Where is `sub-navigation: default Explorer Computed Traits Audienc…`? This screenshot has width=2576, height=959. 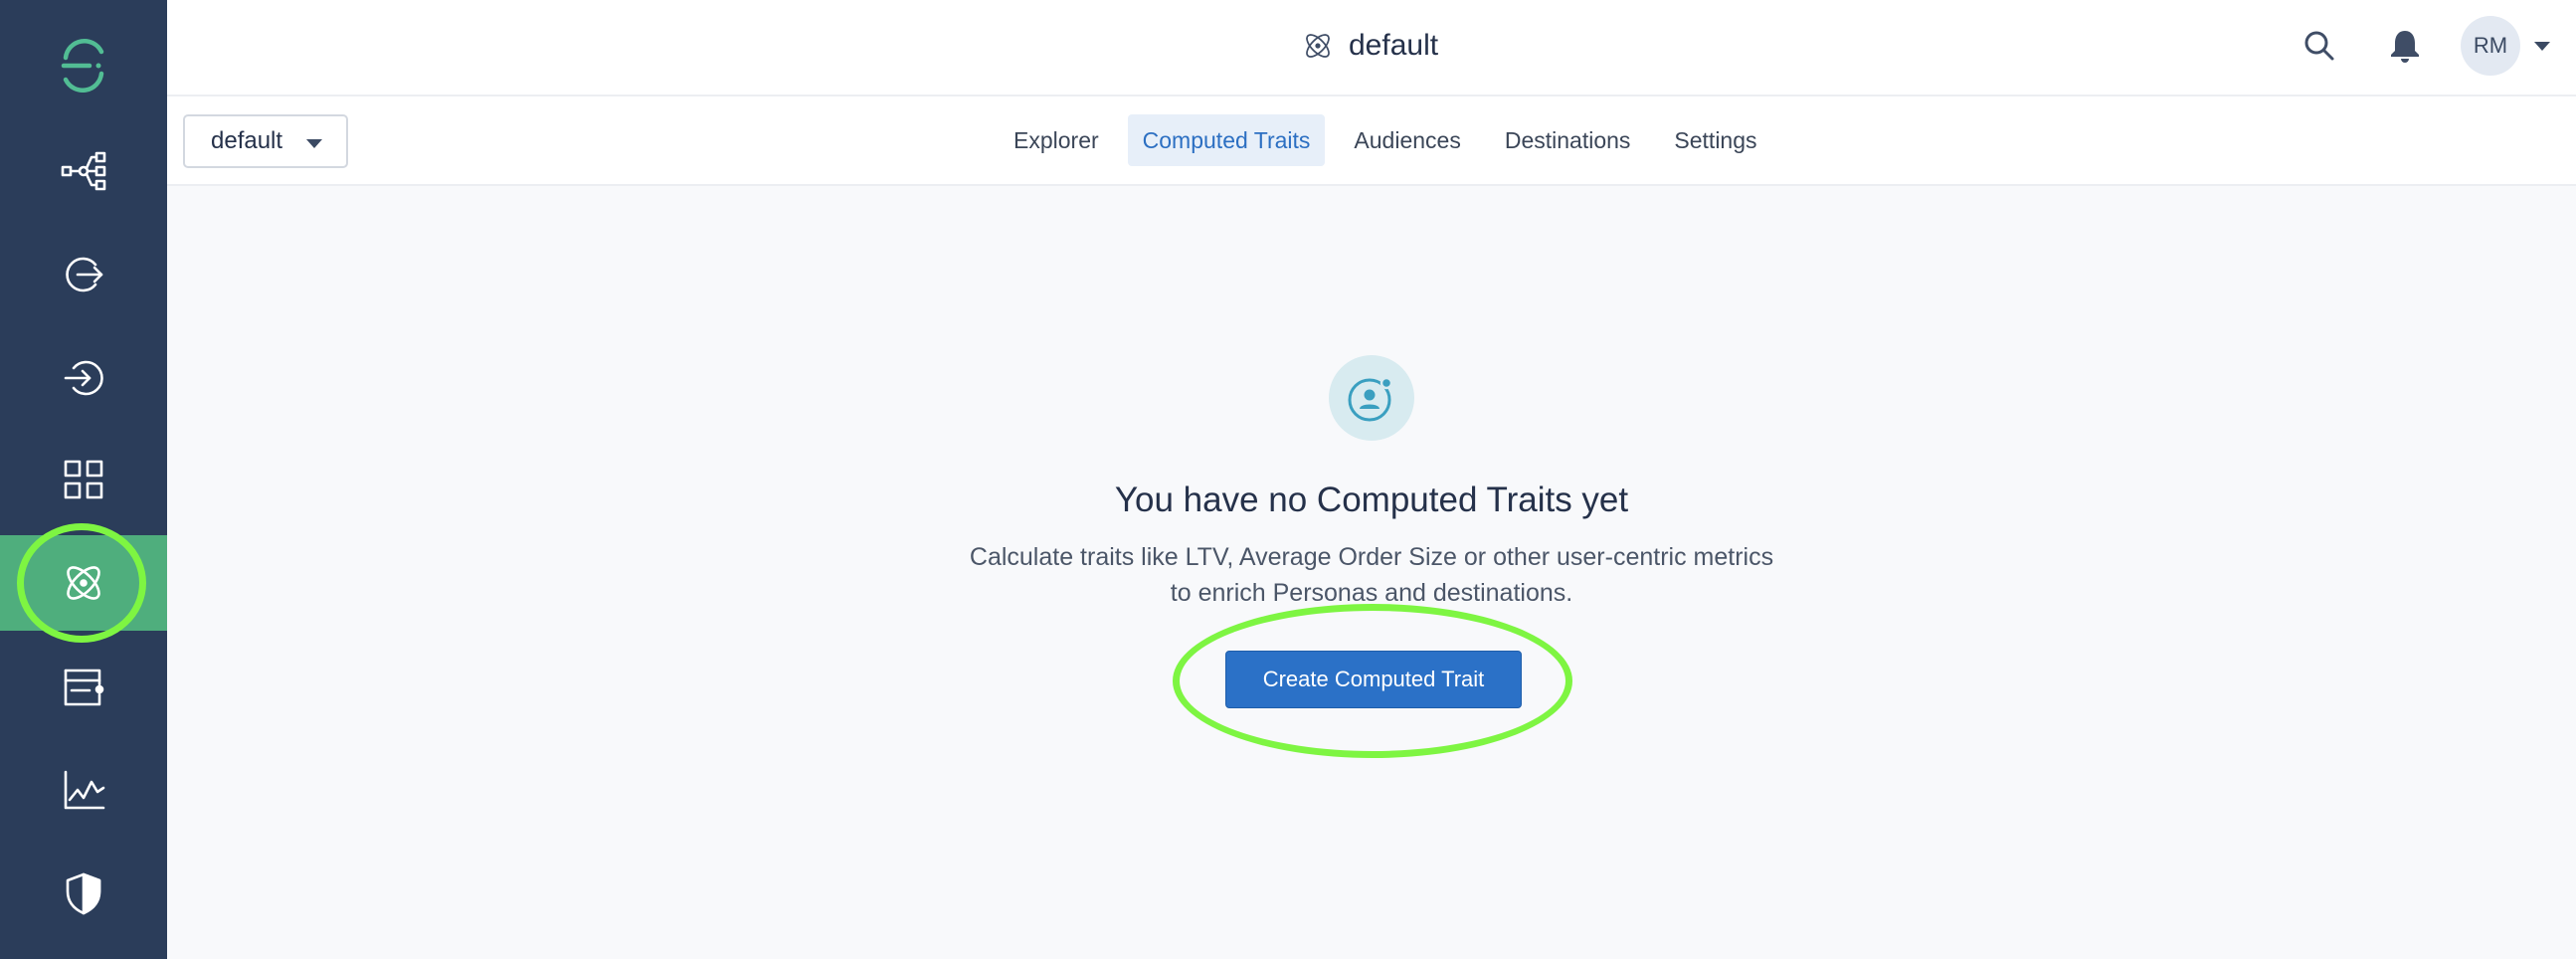
sub-navigation: default Explorer Computed Traits Audienc… is located at coordinates (1371, 141).